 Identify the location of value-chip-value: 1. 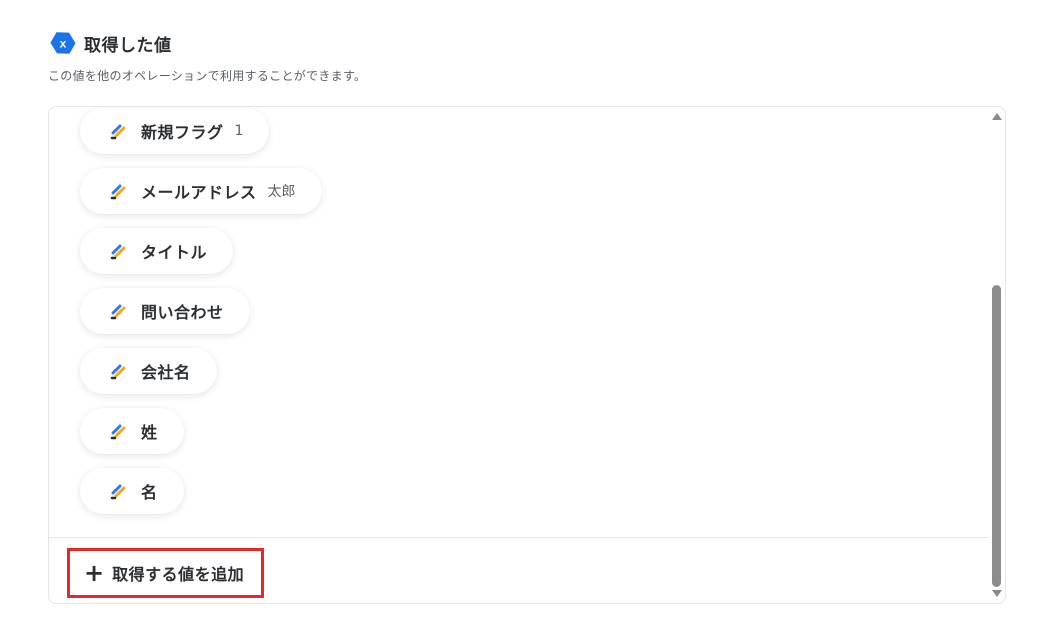
(239, 131).